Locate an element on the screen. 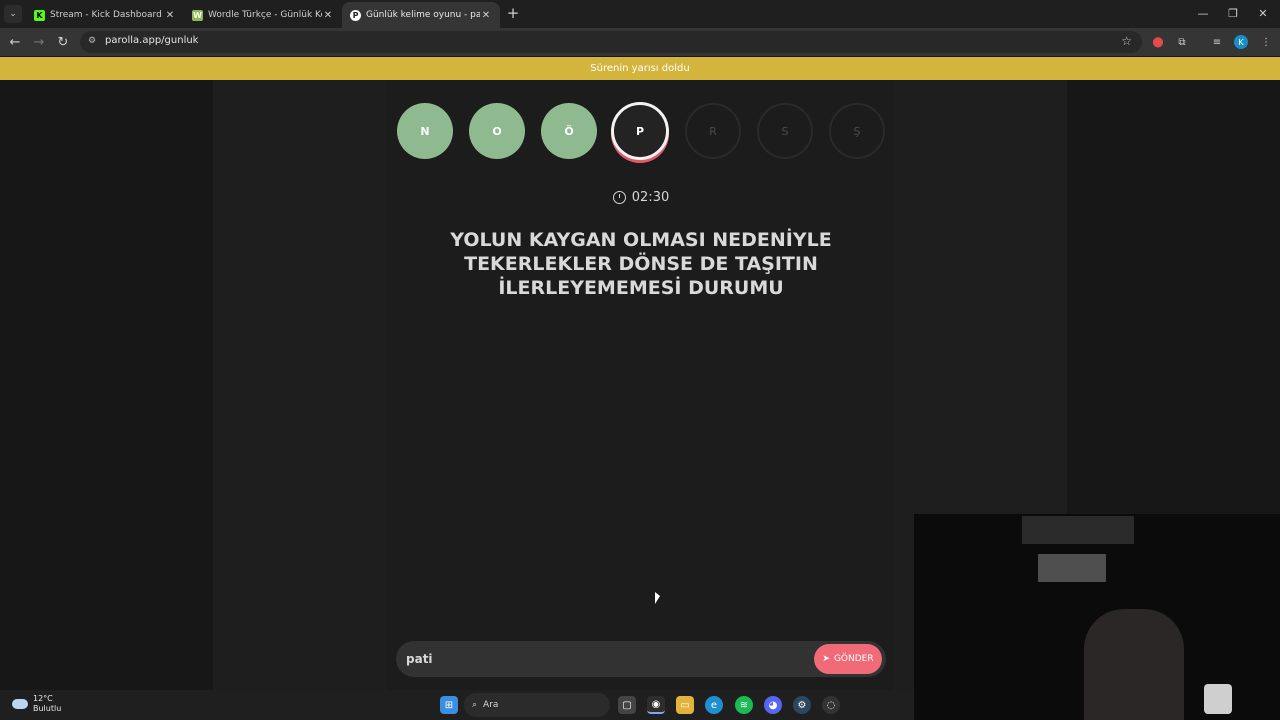  weather-widget: 12°C Bulutlu is located at coordinates (36, 704).